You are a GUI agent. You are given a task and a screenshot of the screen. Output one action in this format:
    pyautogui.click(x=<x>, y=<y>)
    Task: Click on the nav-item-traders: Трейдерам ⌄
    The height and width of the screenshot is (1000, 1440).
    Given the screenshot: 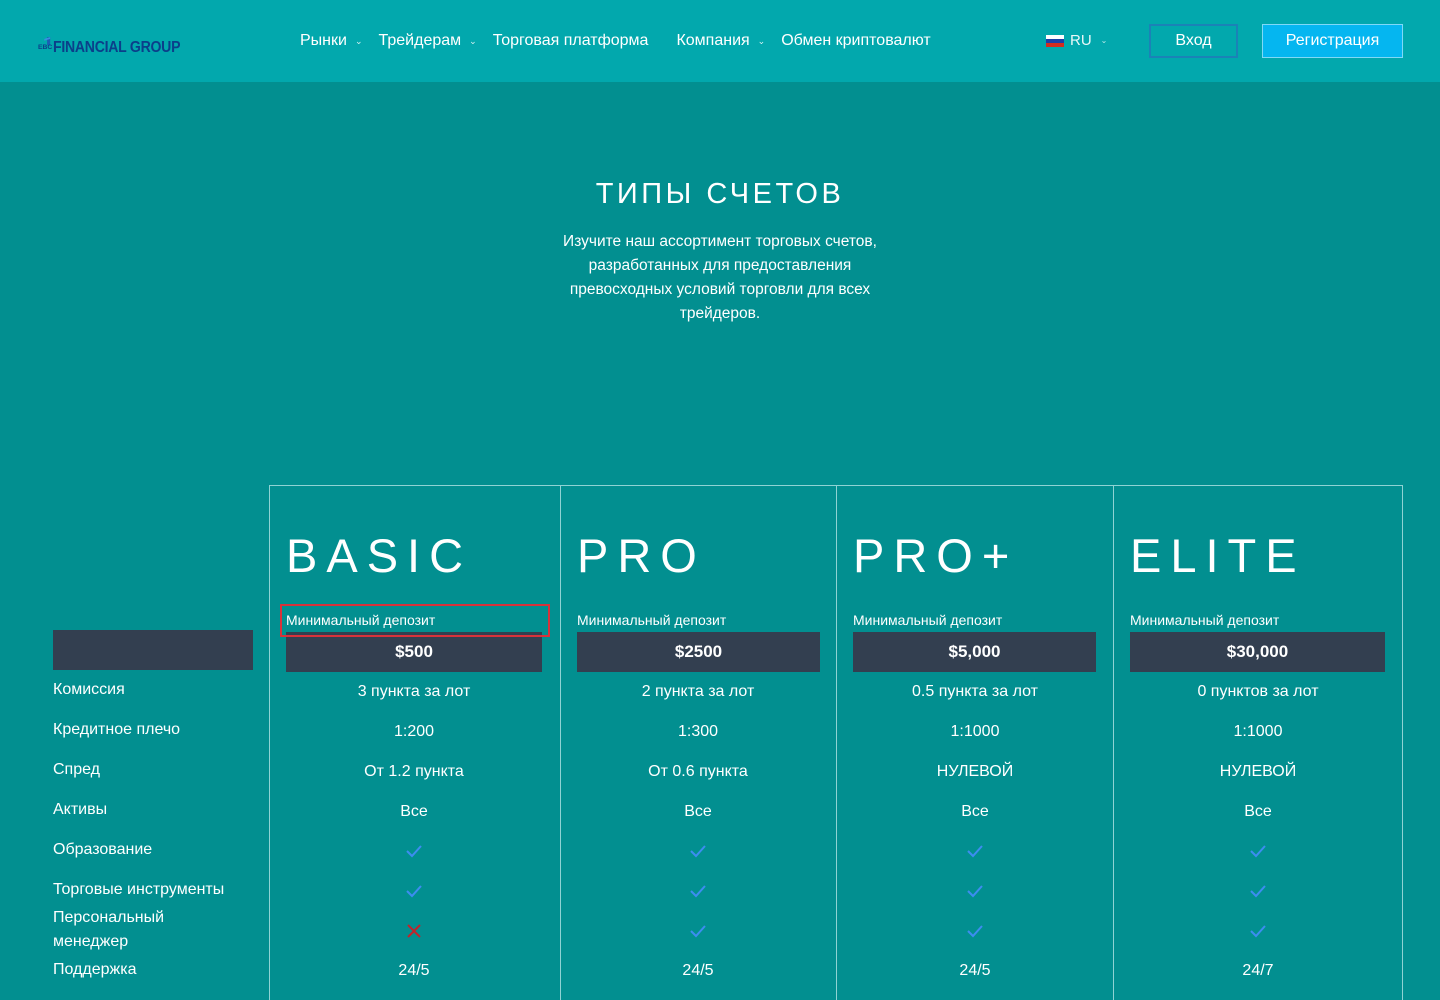 What is the action you would take?
    pyautogui.click(x=428, y=41)
    